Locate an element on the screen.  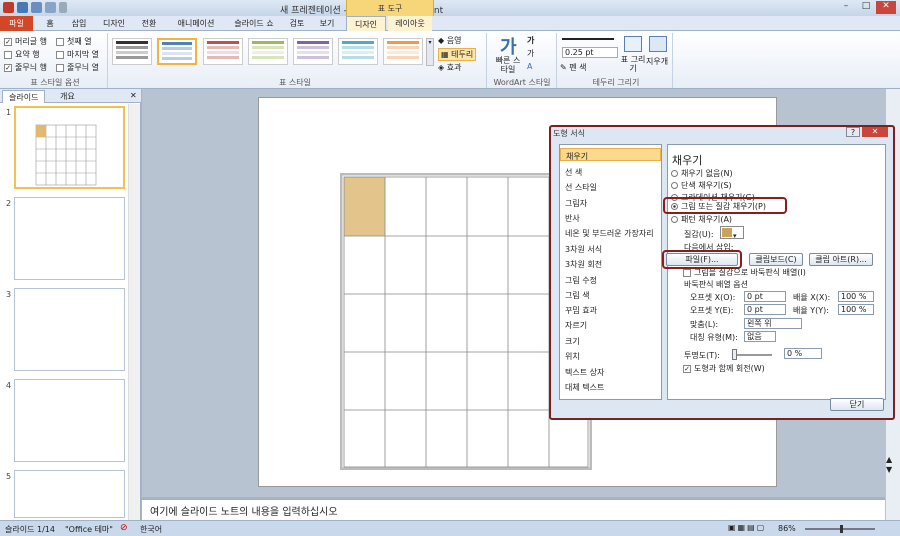
tab-file: 파일 is located at coordinates (16, 23).